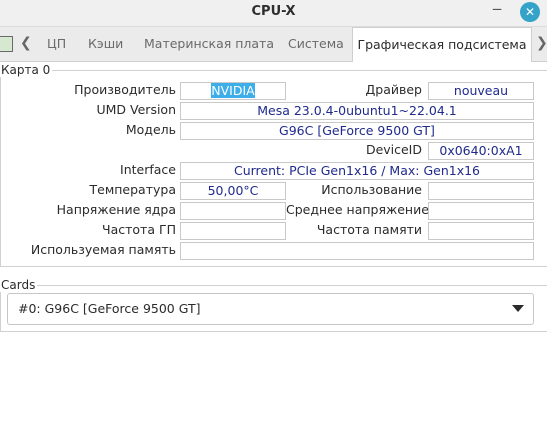 The image size is (547, 437). What do you see at coordinates (357, 111) in the screenshot?
I see `umd-version-field: Mesa 23.0.4-0ubuntu1~22.04.1` at bounding box center [357, 111].